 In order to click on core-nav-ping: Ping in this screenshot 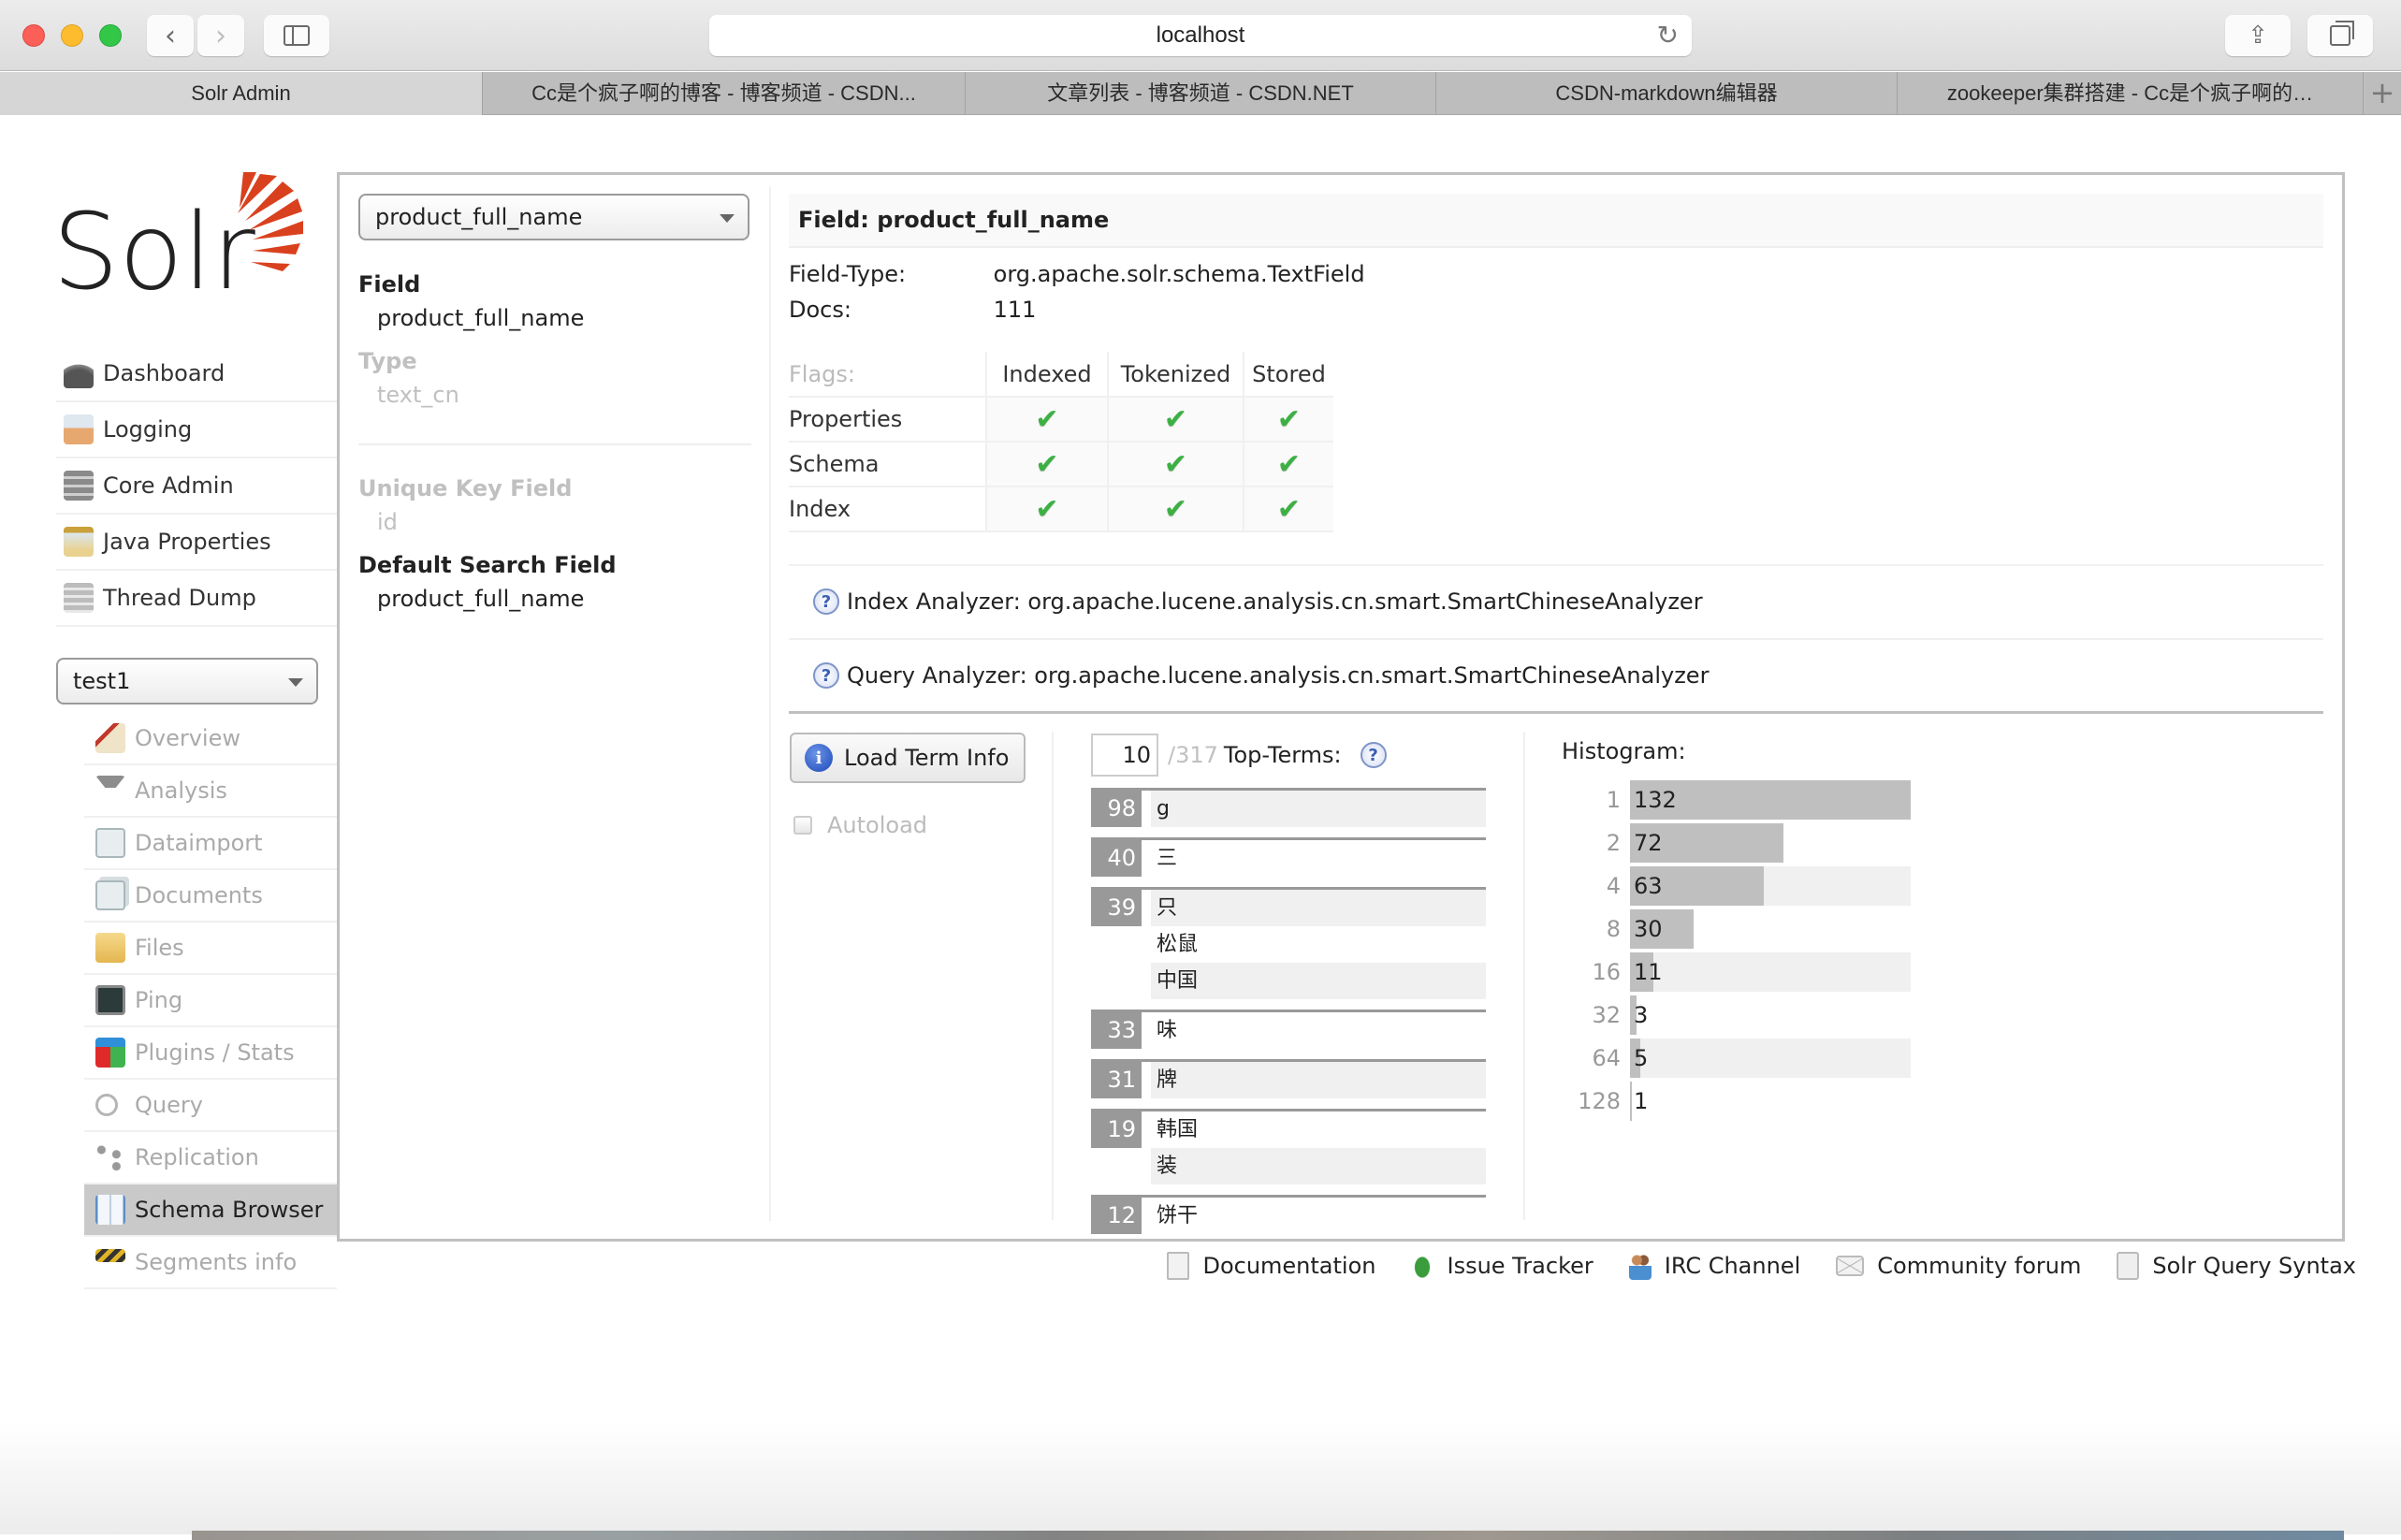, I will do `click(210, 1001)`.